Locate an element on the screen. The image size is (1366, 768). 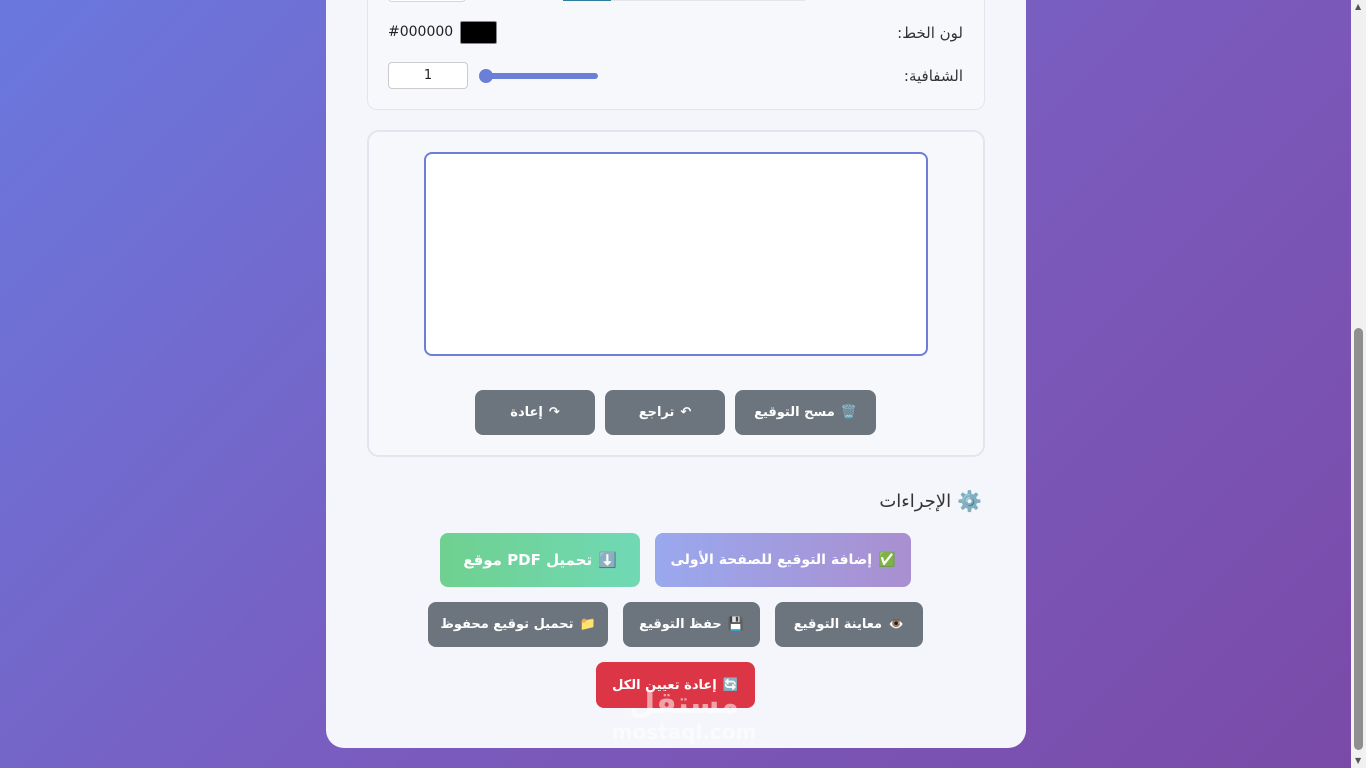
watermark: مستقل mostaql.com is located at coordinates (684, 715).